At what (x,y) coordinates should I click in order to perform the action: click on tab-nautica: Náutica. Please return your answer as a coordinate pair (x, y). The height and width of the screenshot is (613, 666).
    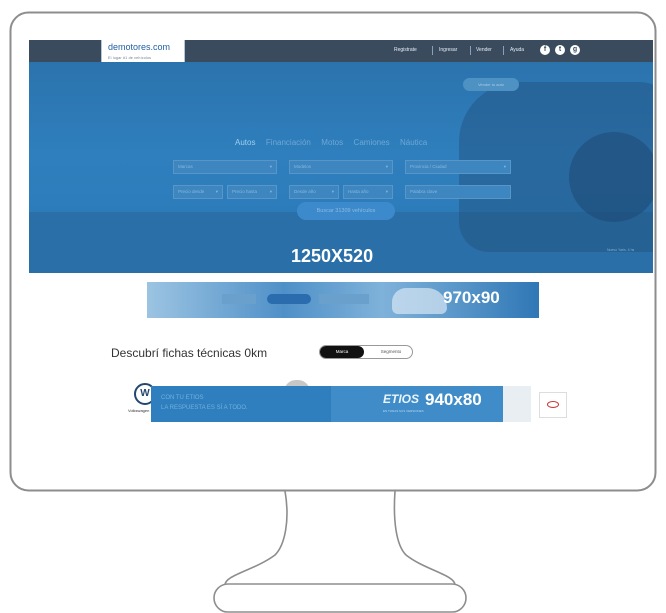
    Looking at the image, I should click on (413, 142).